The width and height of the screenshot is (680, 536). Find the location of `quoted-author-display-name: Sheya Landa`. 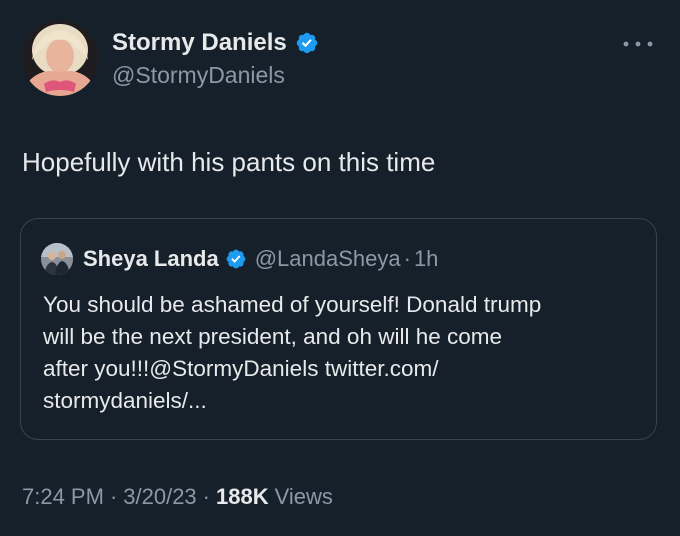

quoted-author-display-name: Sheya Landa is located at coordinates (151, 259).